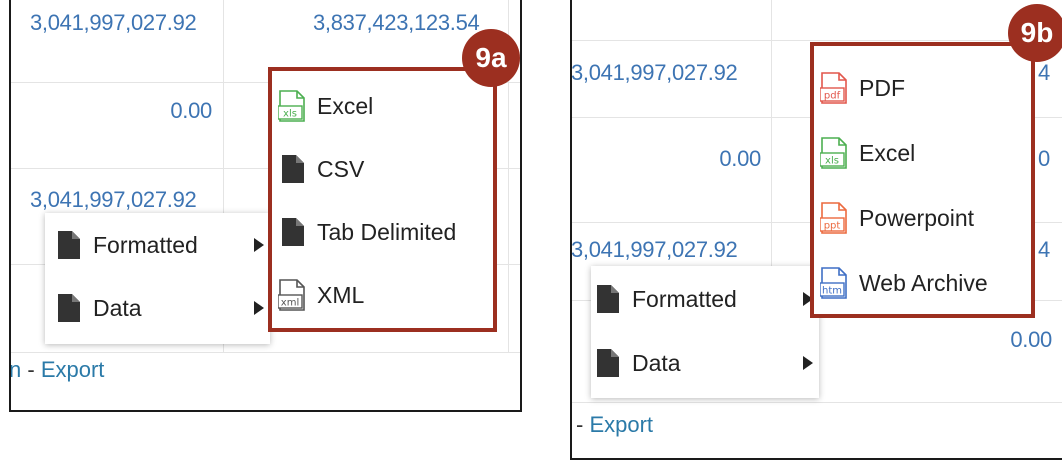 Image resolution: width=1062 pixels, height=460 pixels. Describe the element at coordinates (1044, 158) in the screenshot. I see `table-cell-value: 0` at that location.